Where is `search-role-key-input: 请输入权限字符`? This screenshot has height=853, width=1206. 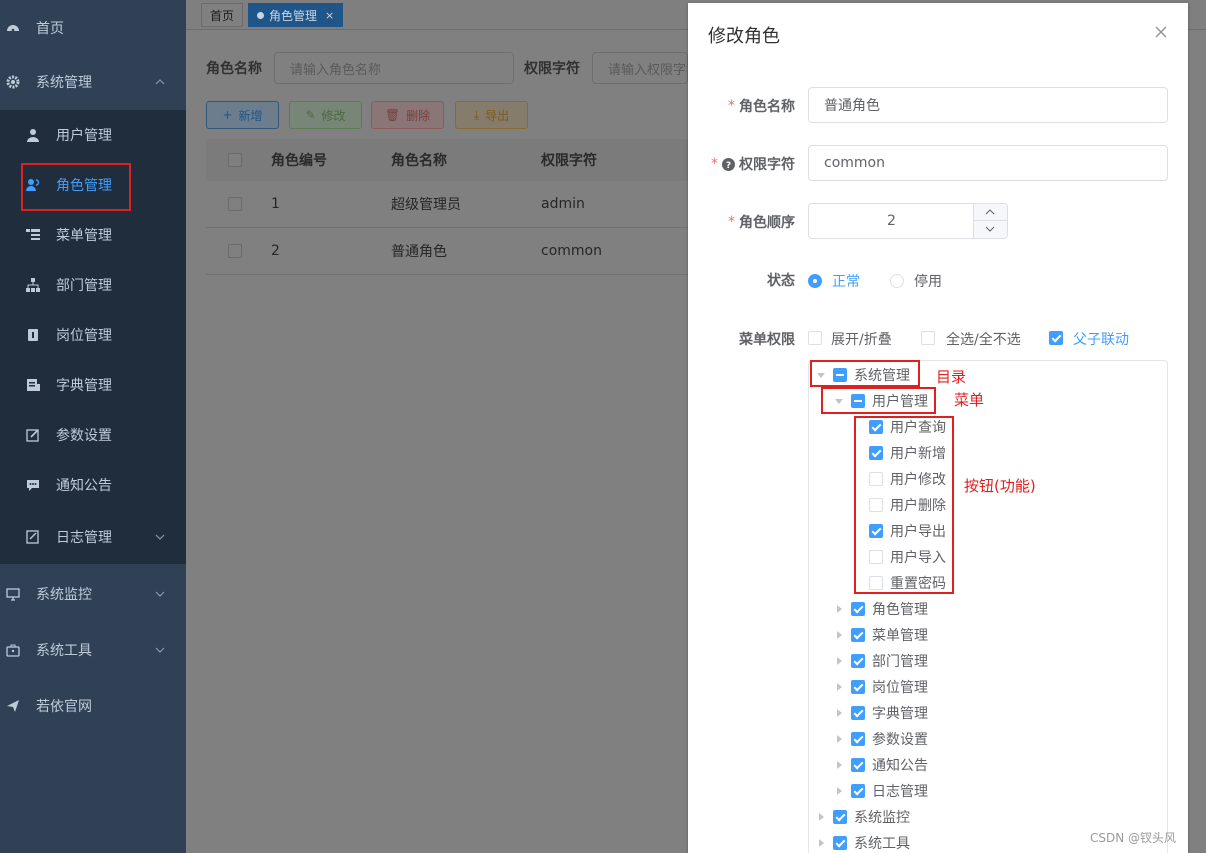 search-role-key-input: 请输入权限字符 is located at coordinates (640, 68).